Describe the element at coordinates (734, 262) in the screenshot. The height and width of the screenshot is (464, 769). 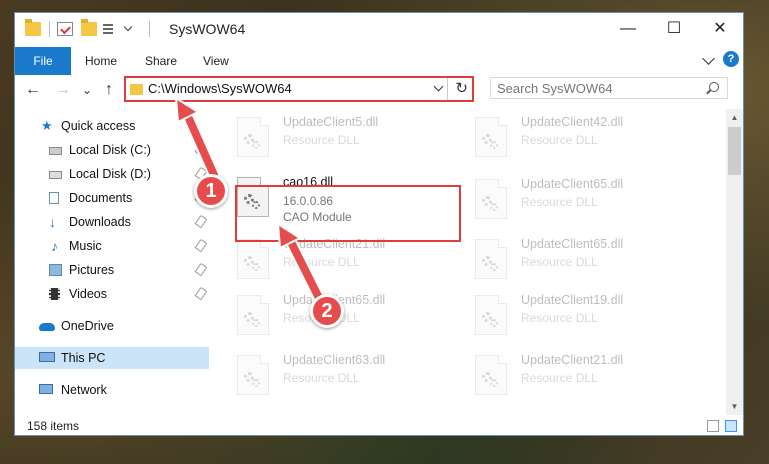
I see `vertical-scrollbar: ▲ ▼` at that location.